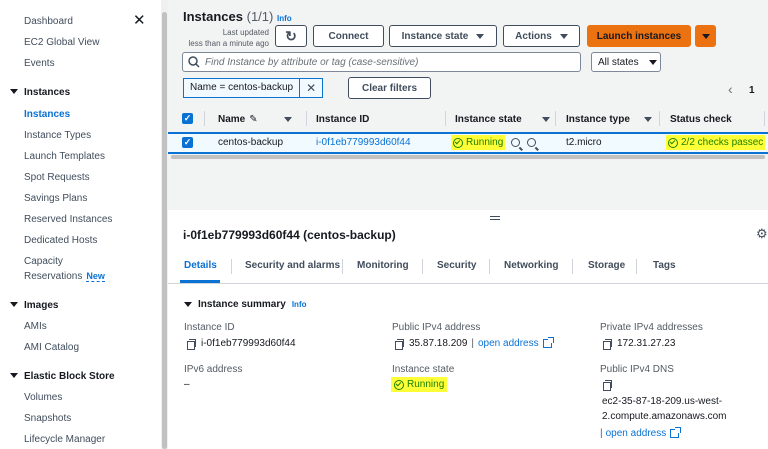  I want to click on sidebar-item-lifecycle-manager: Lifecycle Manager, so click(64, 439).